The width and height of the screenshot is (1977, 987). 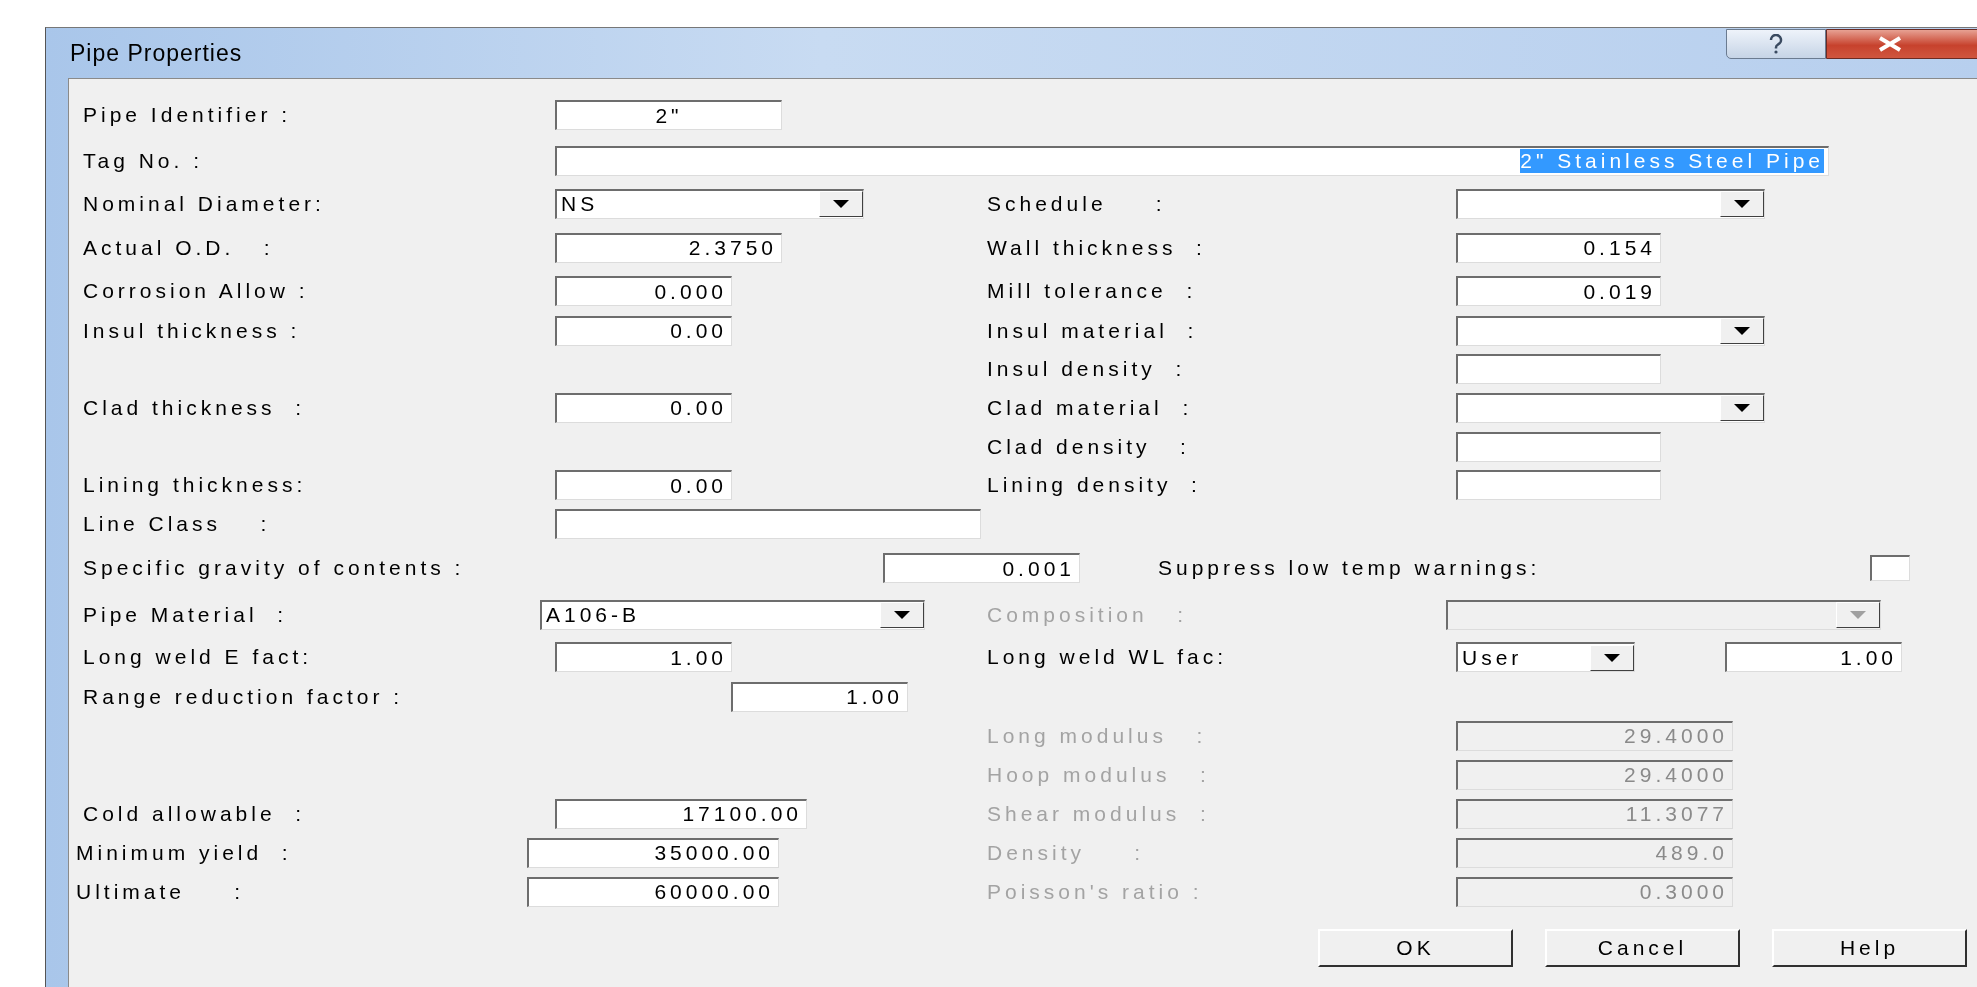 I want to click on field-label: Cold allowable :, so click(x=195, y=813).